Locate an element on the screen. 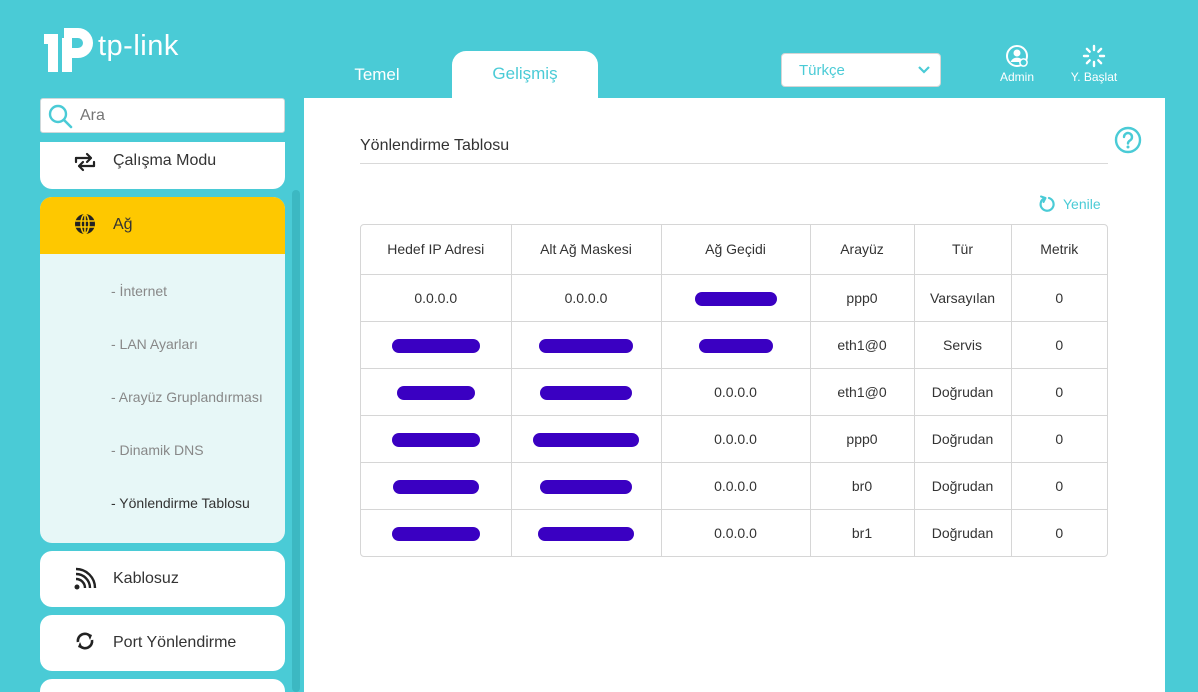 The width and height of the screenshot is (1198, 692). spinner-icon is located at coordinates (1094, 56).